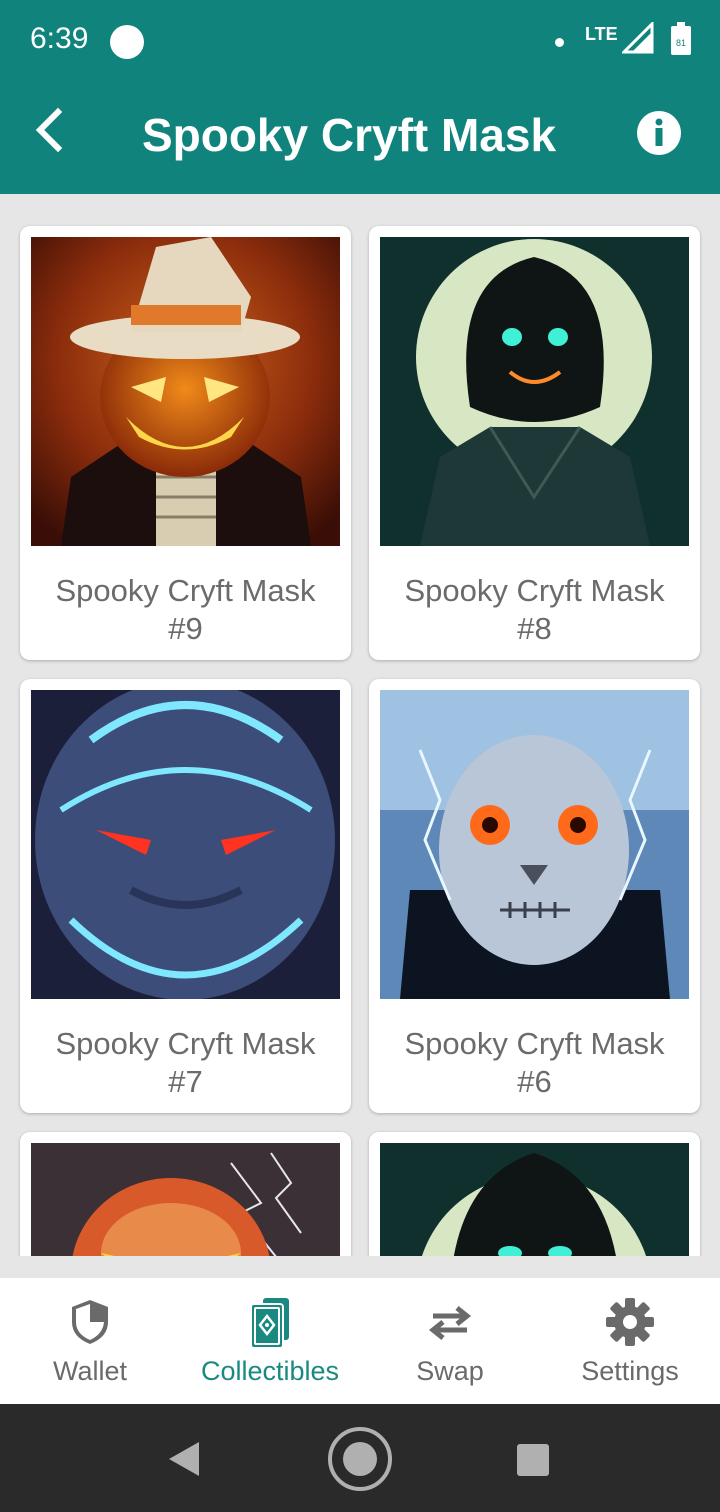 Image resolution: width=720 pixels, height=1512 pixels. I want to click on status-bar: 6:39 LTE 81, so click(360, 42).